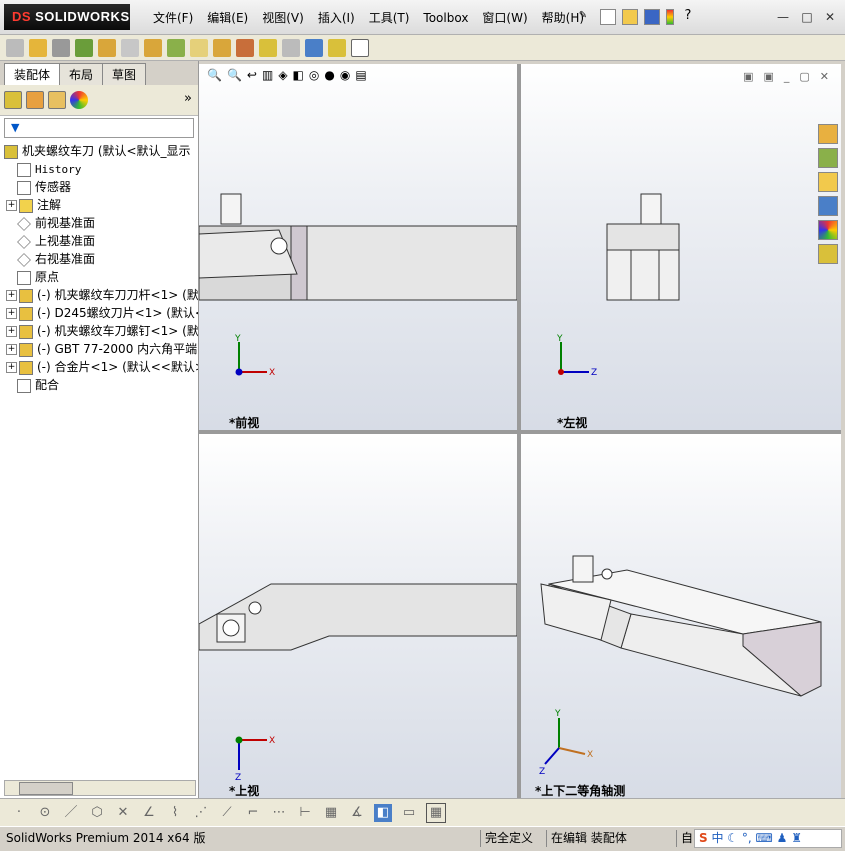 The width and height of the screenshot is (845, 851). I want to click on insert-component-icon, so click(38, 47).